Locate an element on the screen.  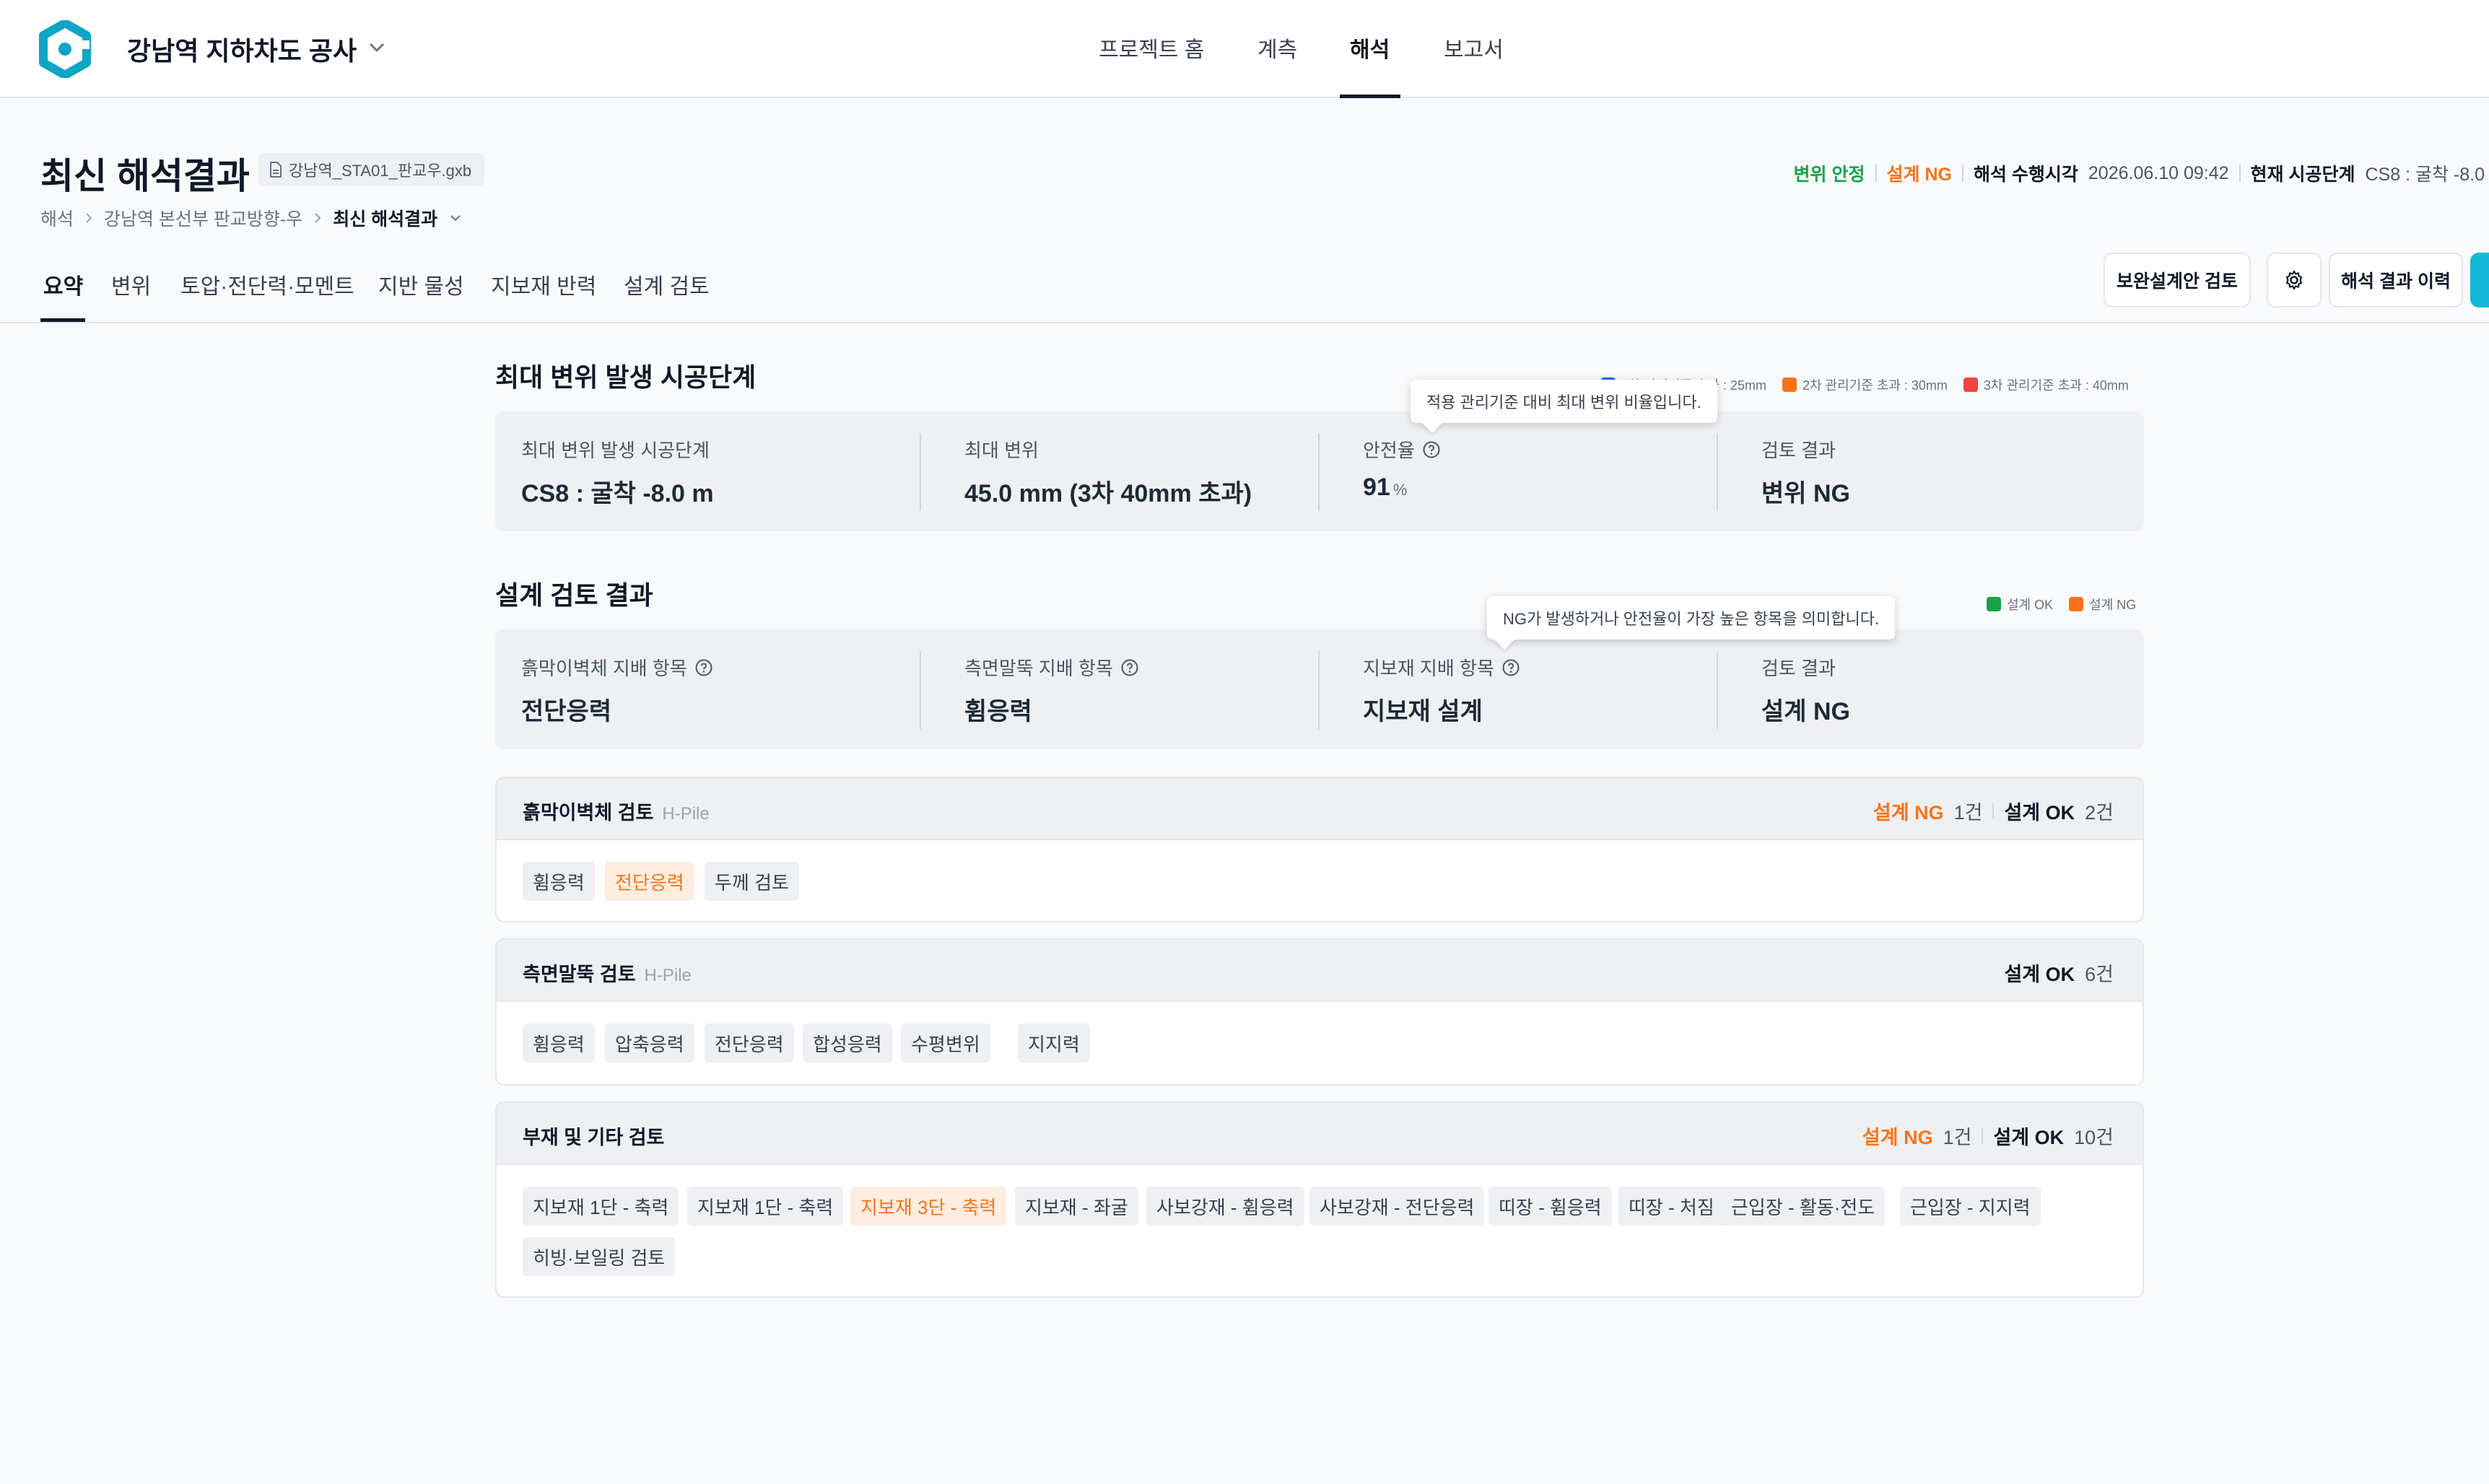
file-icon is located at coordinates (276, 170).